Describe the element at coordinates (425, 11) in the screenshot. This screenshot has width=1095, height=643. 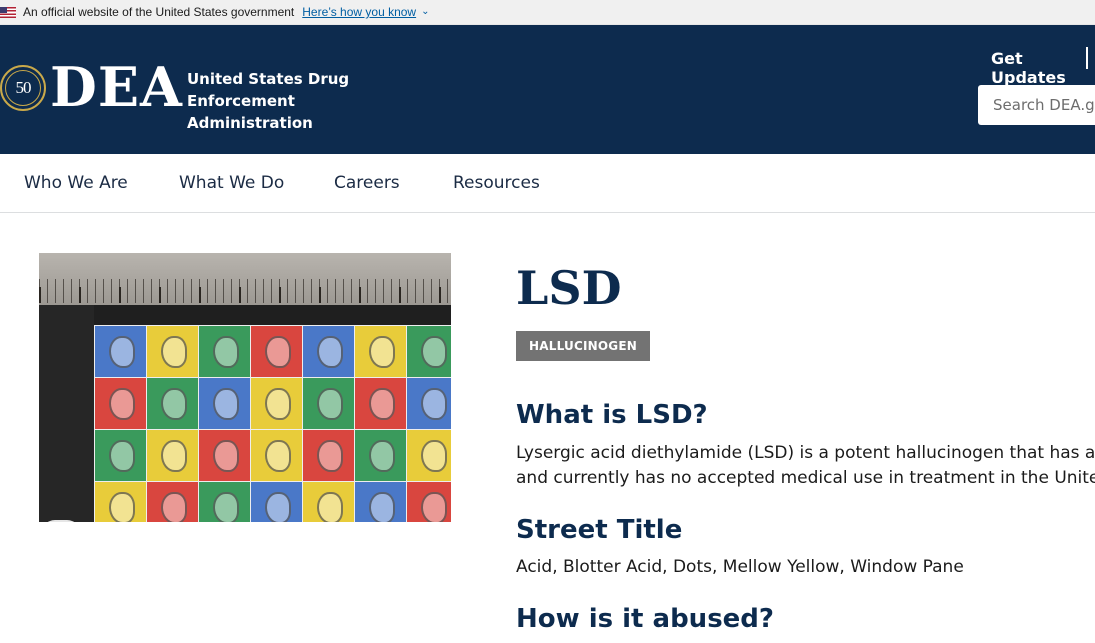
I see `chevron-down-icon: ⌄` at that location.